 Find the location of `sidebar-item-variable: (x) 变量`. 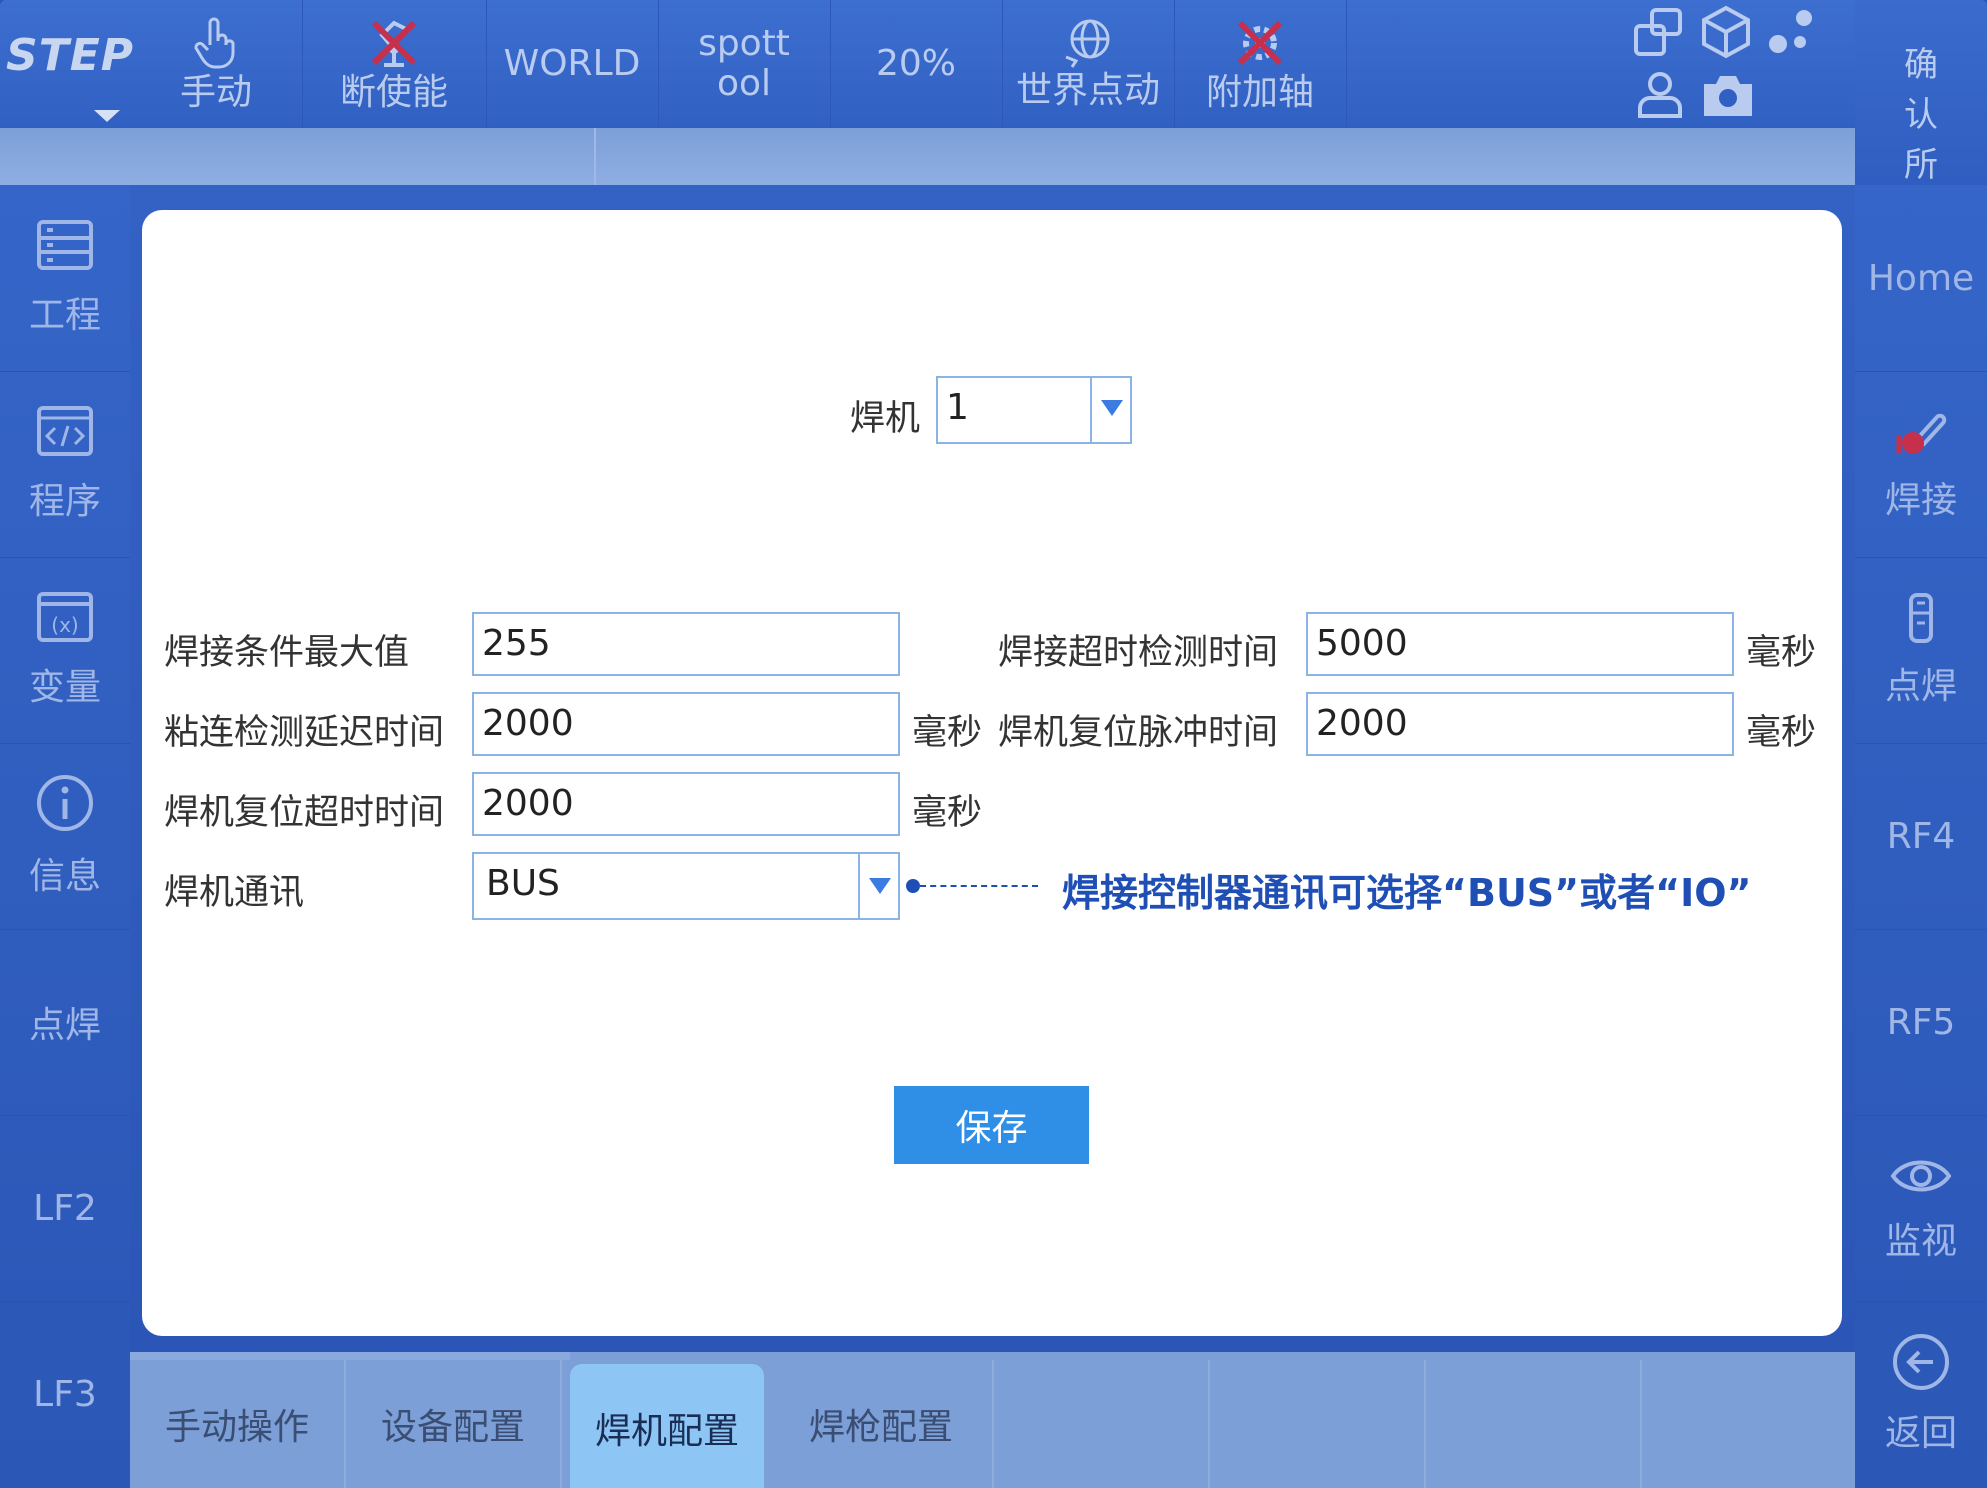

sidebar-item-variable: (x) 变量 is located at coordinates (65, 650).